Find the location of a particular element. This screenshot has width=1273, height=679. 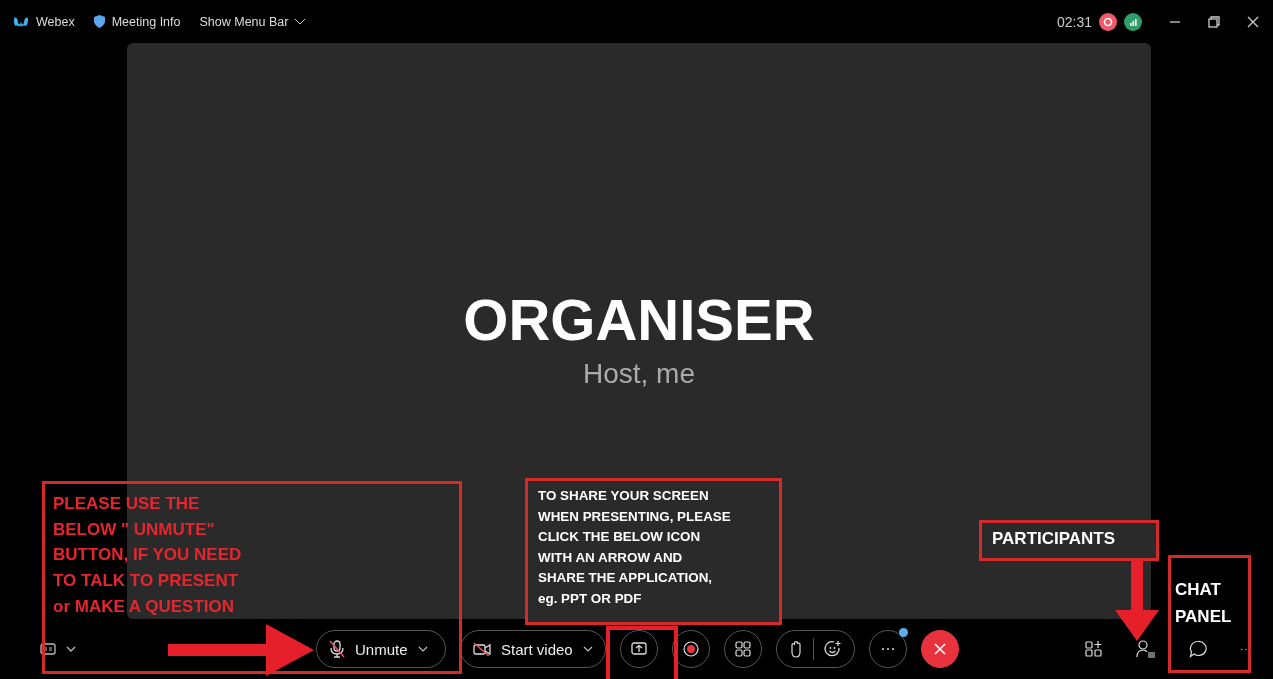

restore-icon is located at coordinates (1214, 21).